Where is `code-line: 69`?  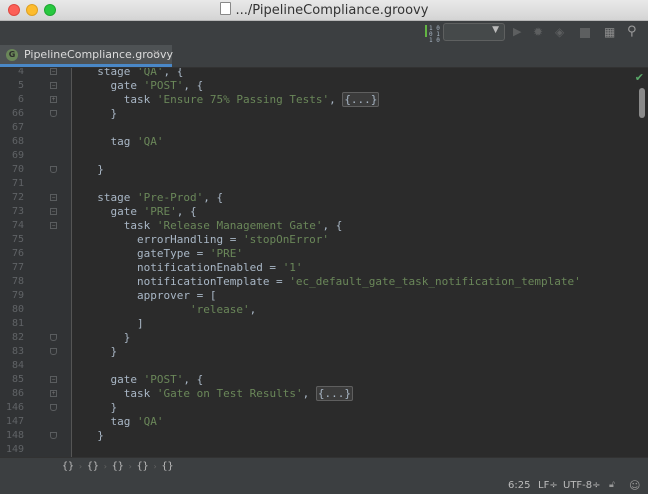
code-line: 69 is located at coordinates (324, 156).